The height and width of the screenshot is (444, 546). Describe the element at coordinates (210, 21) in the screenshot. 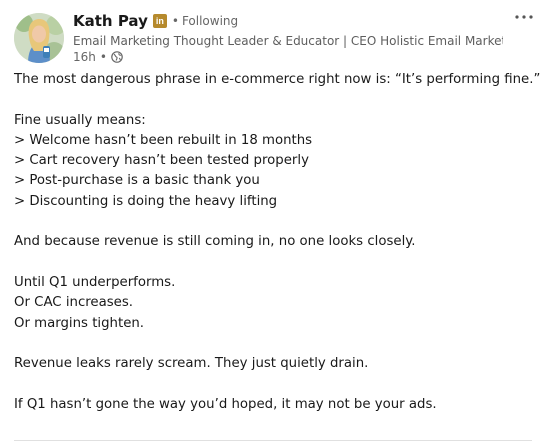

I see `follow-status: Following` at that location.